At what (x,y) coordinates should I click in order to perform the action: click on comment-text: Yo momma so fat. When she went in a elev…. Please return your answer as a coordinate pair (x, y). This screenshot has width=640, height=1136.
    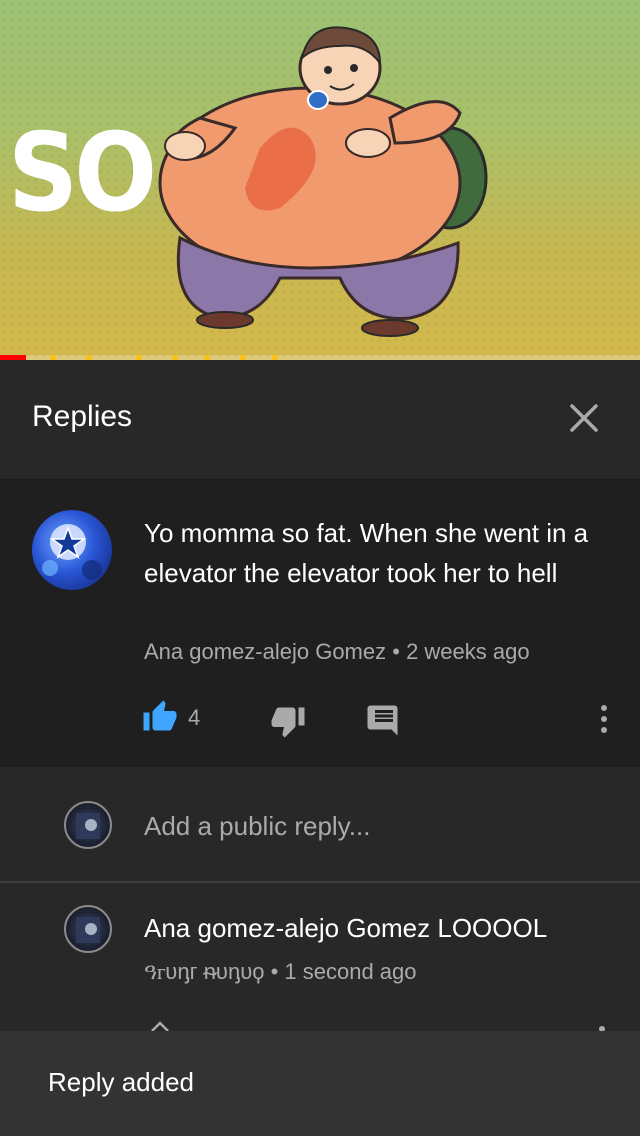
    Looking at the image, I should click on (366, 553).